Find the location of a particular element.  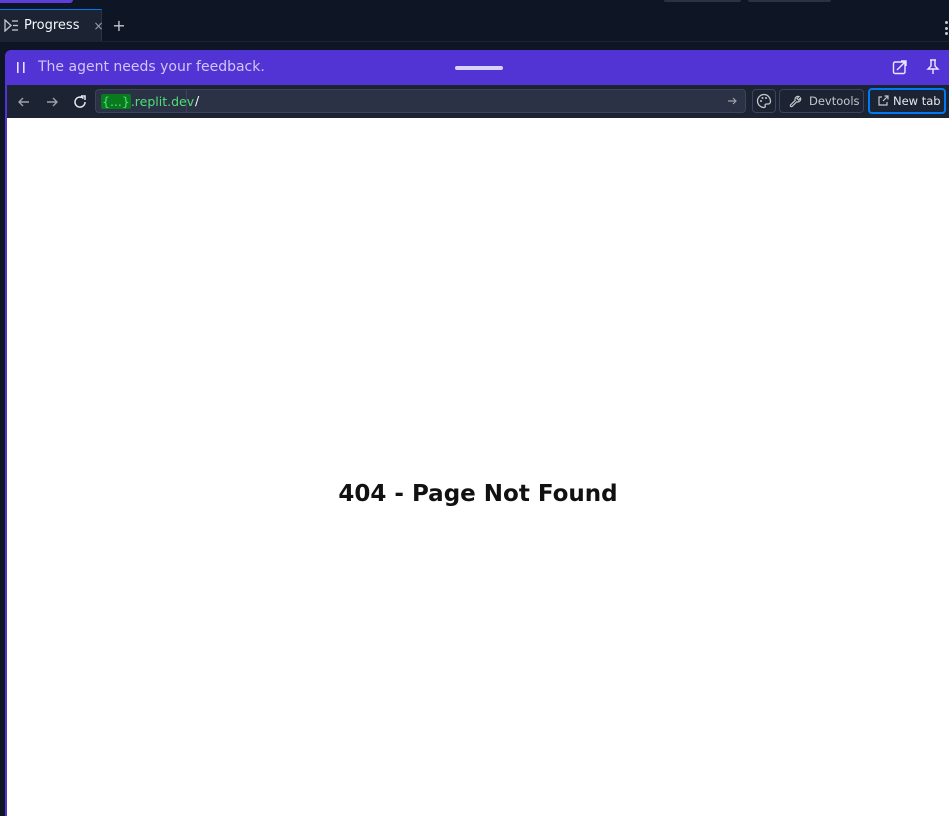

go-arrow-icon is located at coordinates (732, 101).